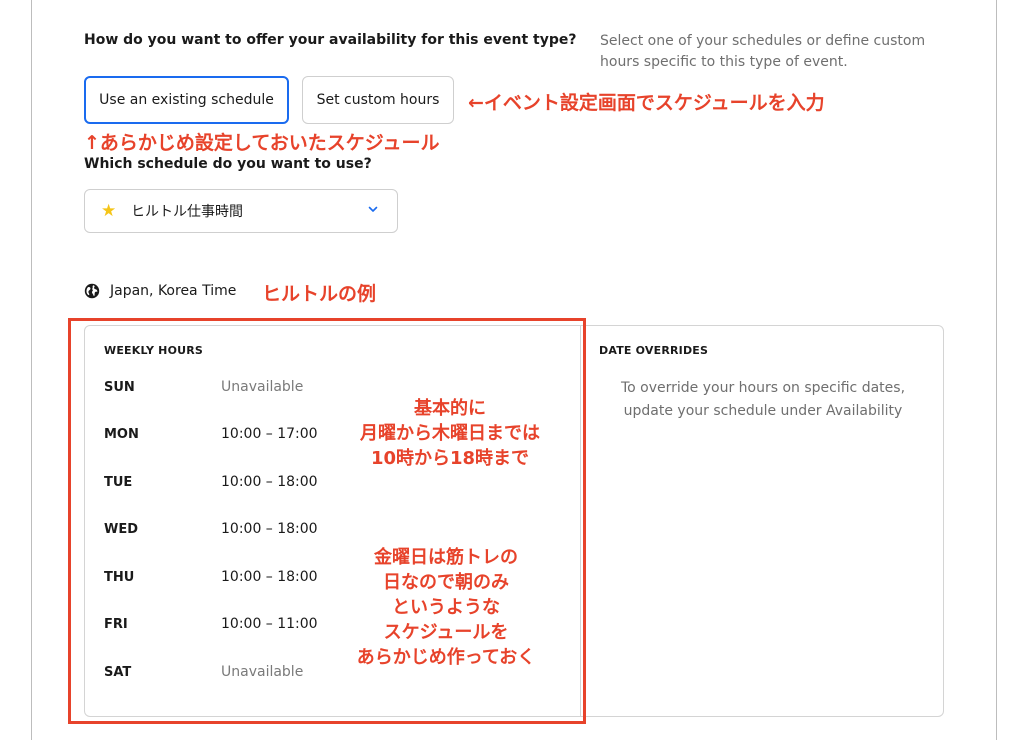 The width and height of the screenshot is (1024, 740). What do you see at coordinates (446, 632) in the screenshot?
I see `annotation-line: スケジュールを` at bounding box center [446, 632].